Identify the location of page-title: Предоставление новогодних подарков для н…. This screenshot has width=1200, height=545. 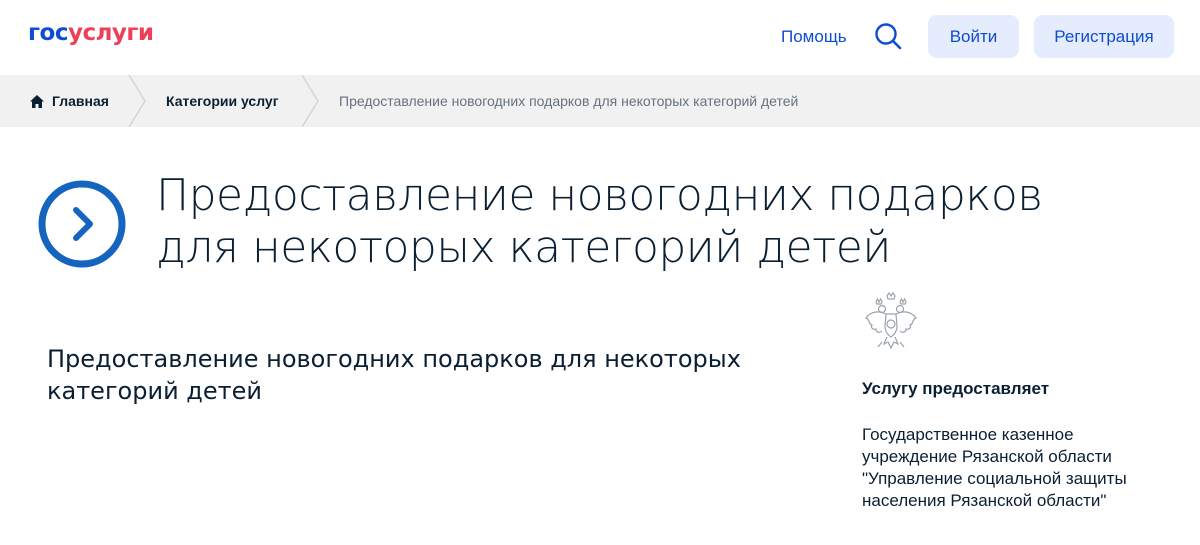
(599, 221).